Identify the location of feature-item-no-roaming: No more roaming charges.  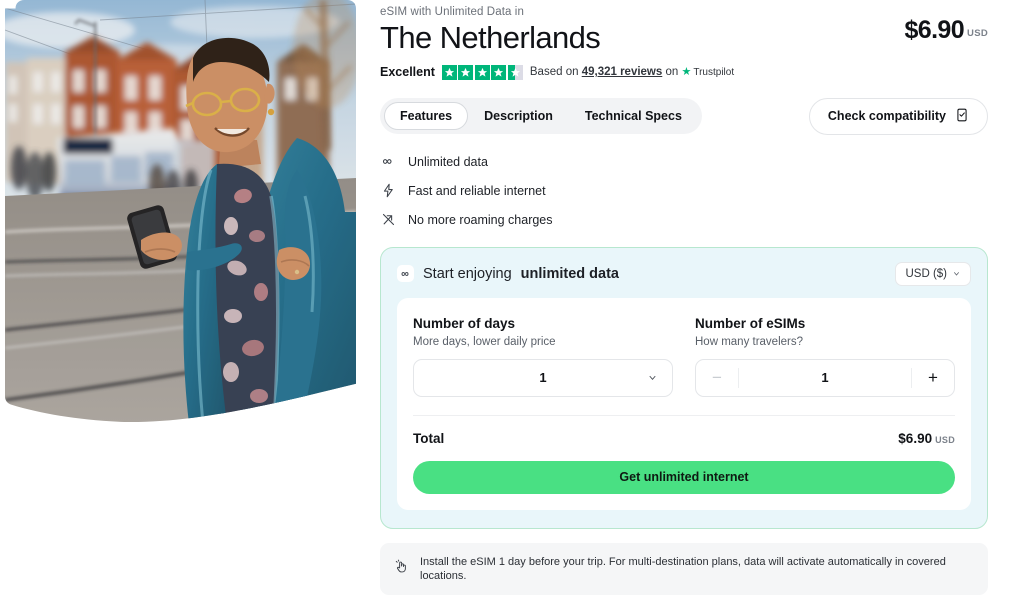
(684, 220).